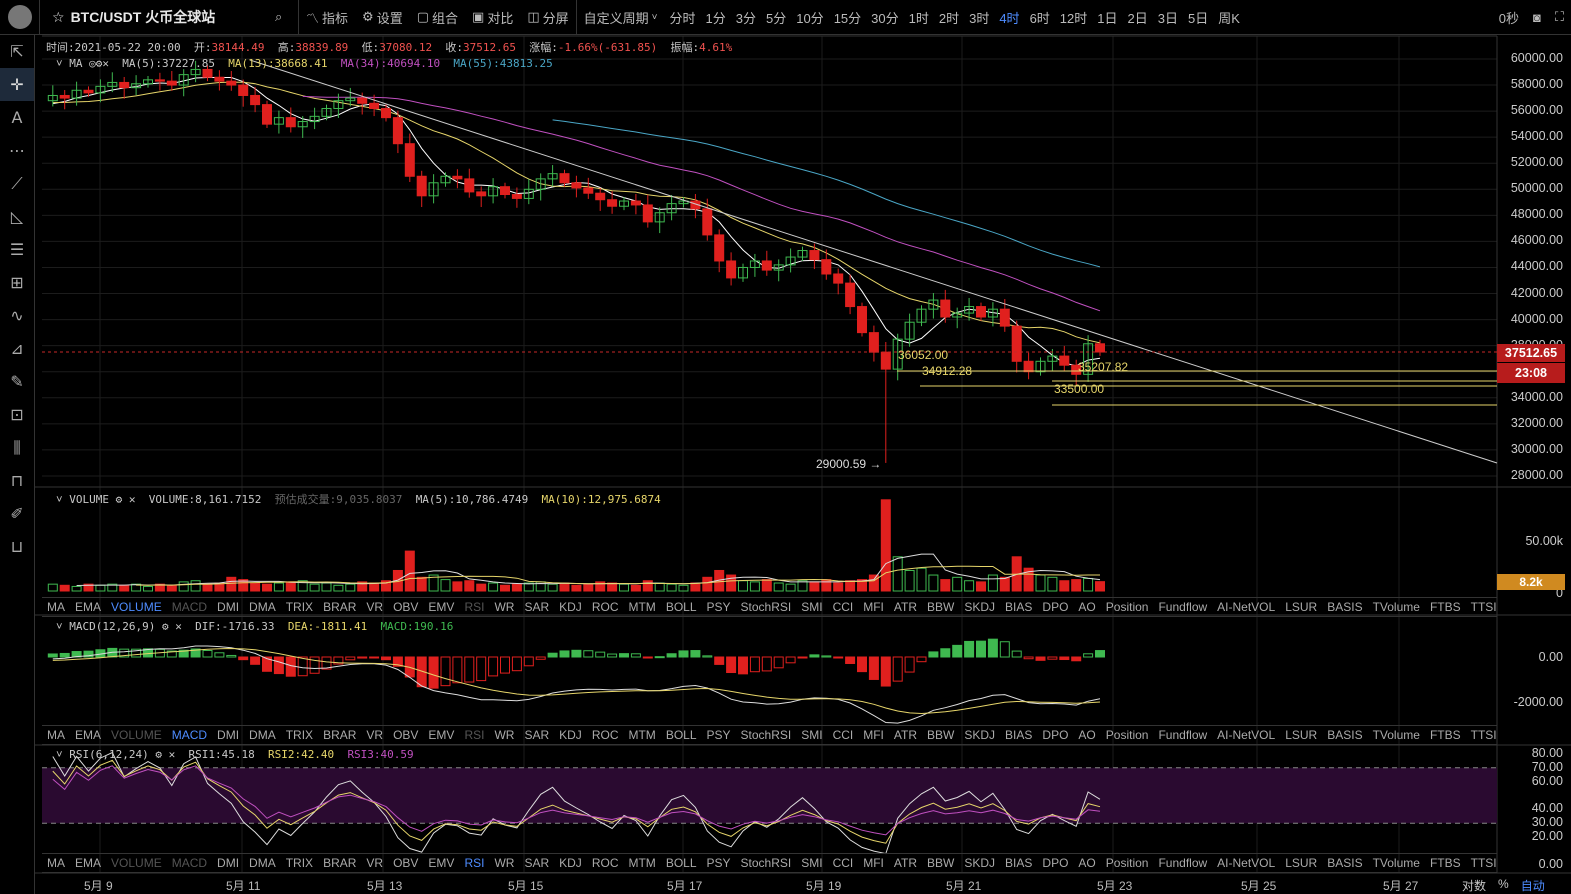 This screenshot has width=1571, height=894. I want to click on eye-icon: ◎, so click(92, 63).